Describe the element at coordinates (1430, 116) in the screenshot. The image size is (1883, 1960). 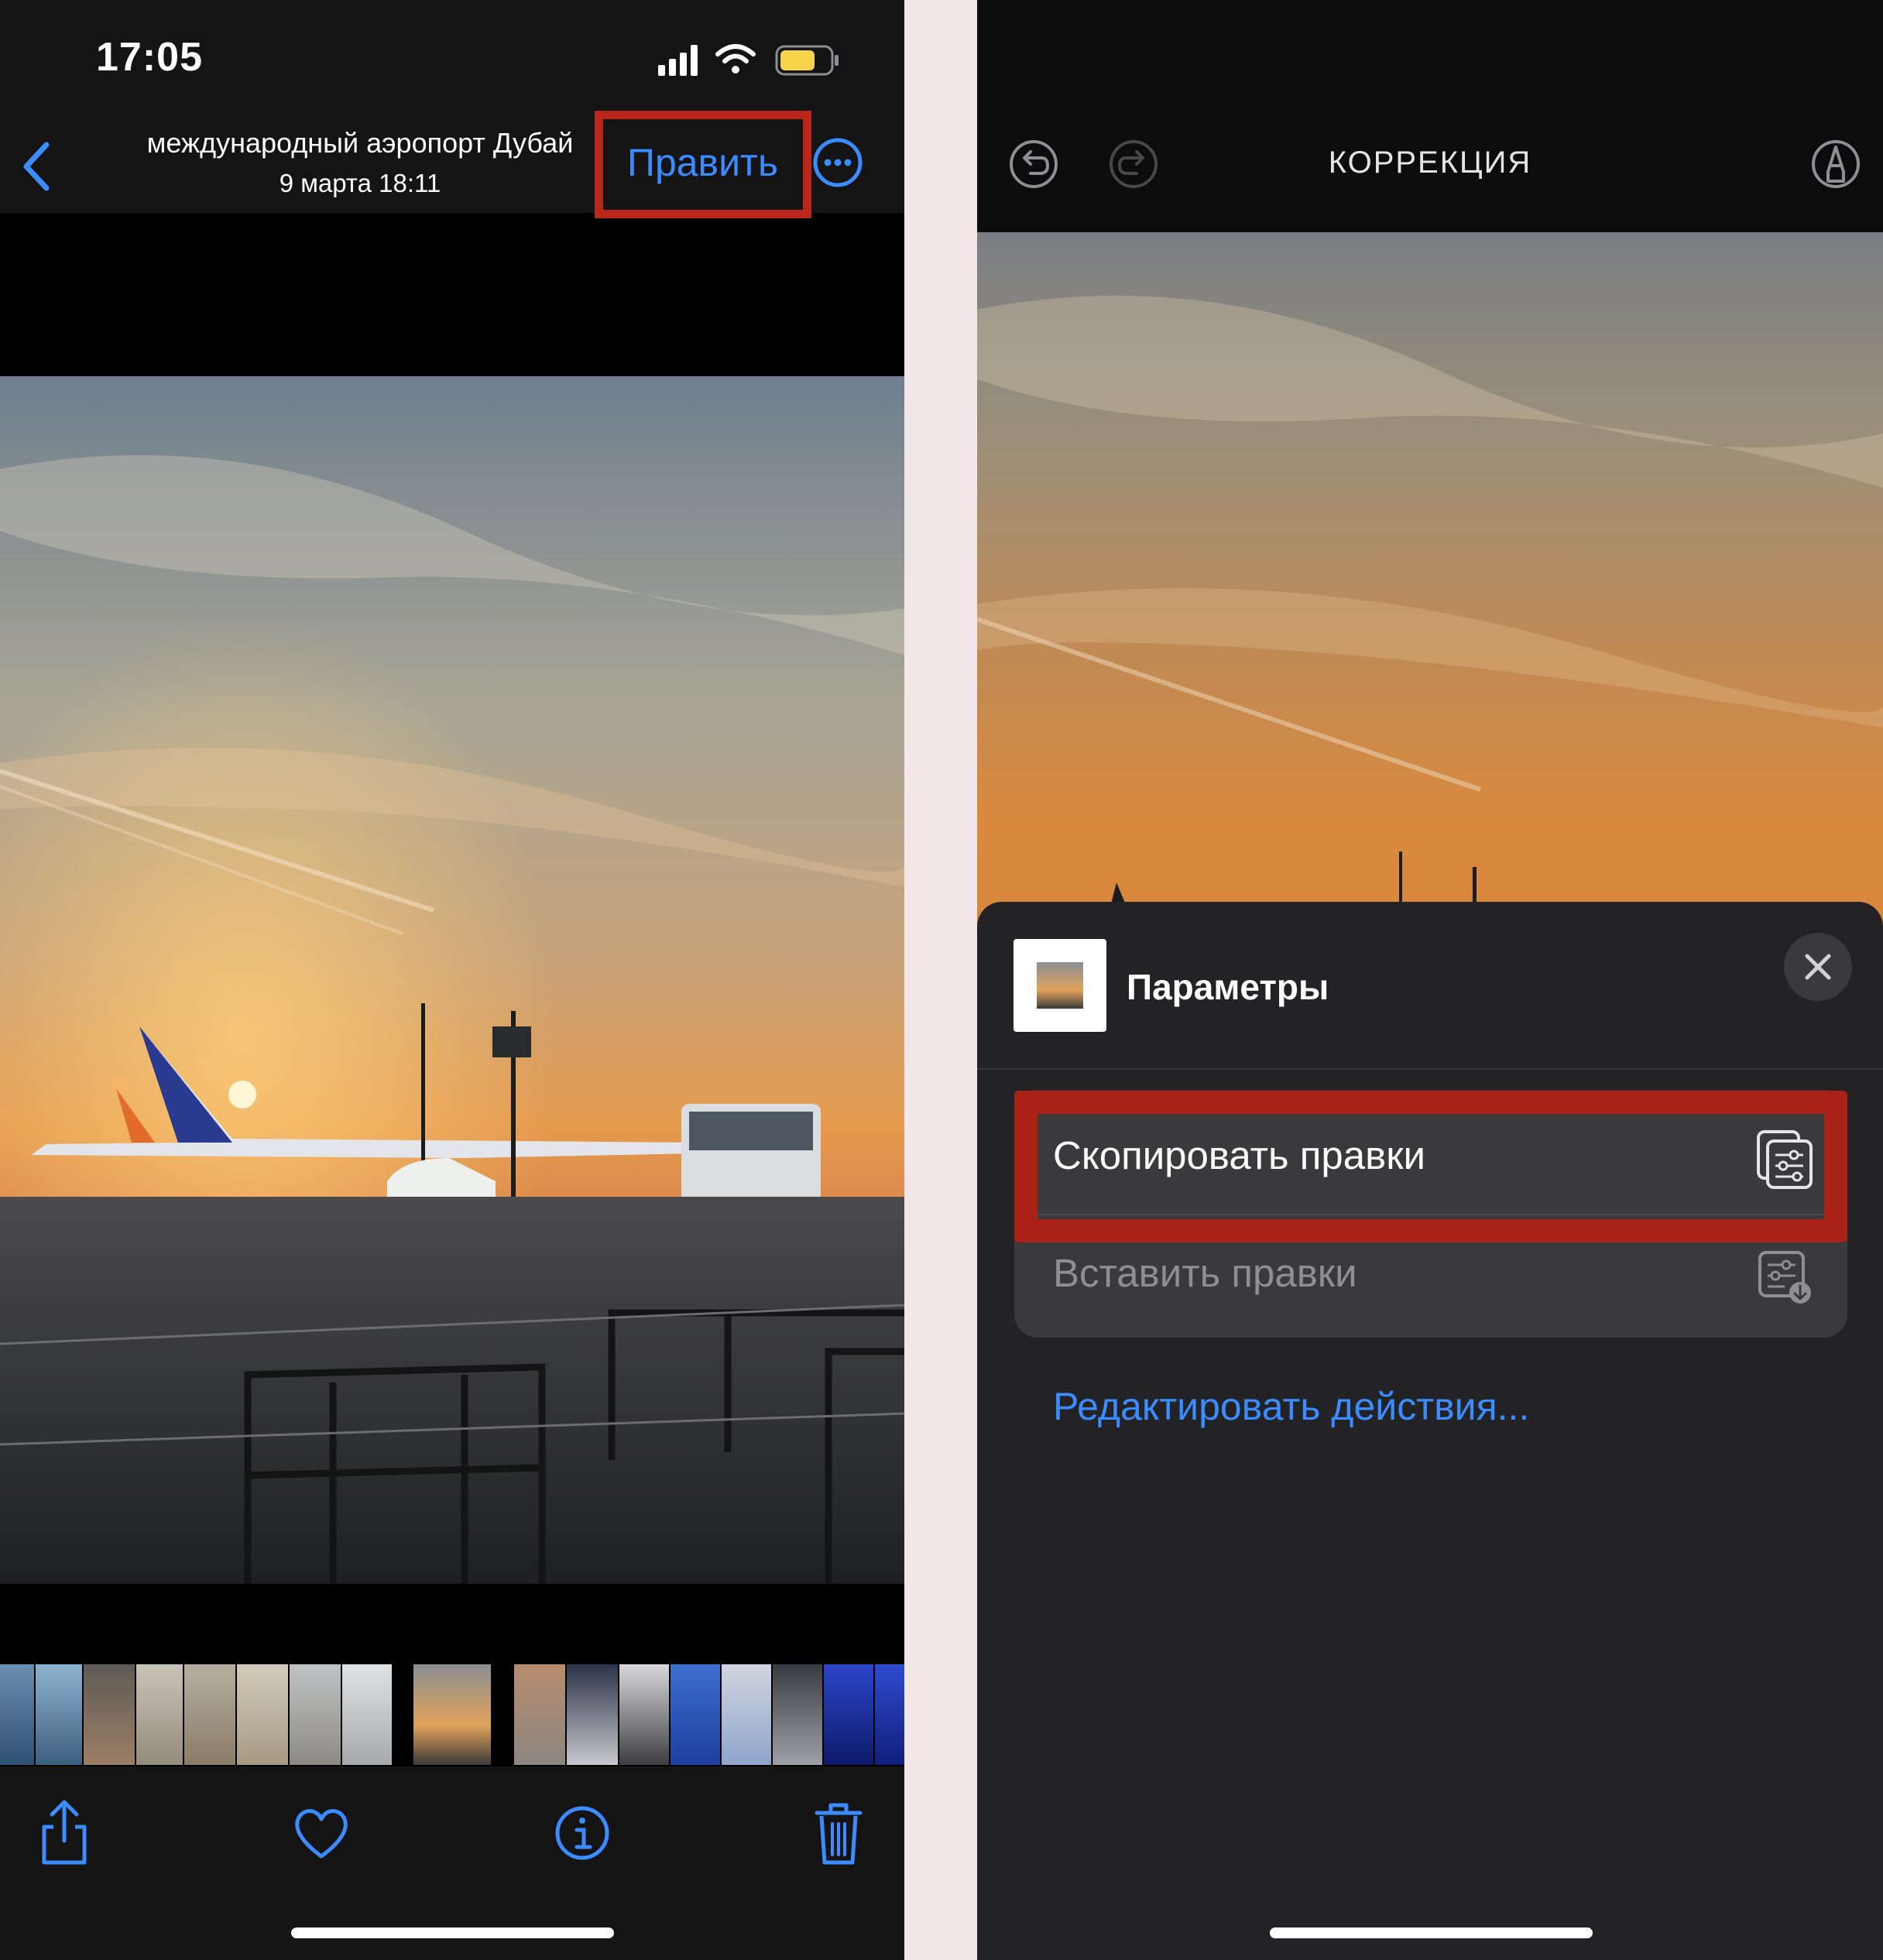
I see `editor-header: КОРРЕКЦИЯ` at that location.